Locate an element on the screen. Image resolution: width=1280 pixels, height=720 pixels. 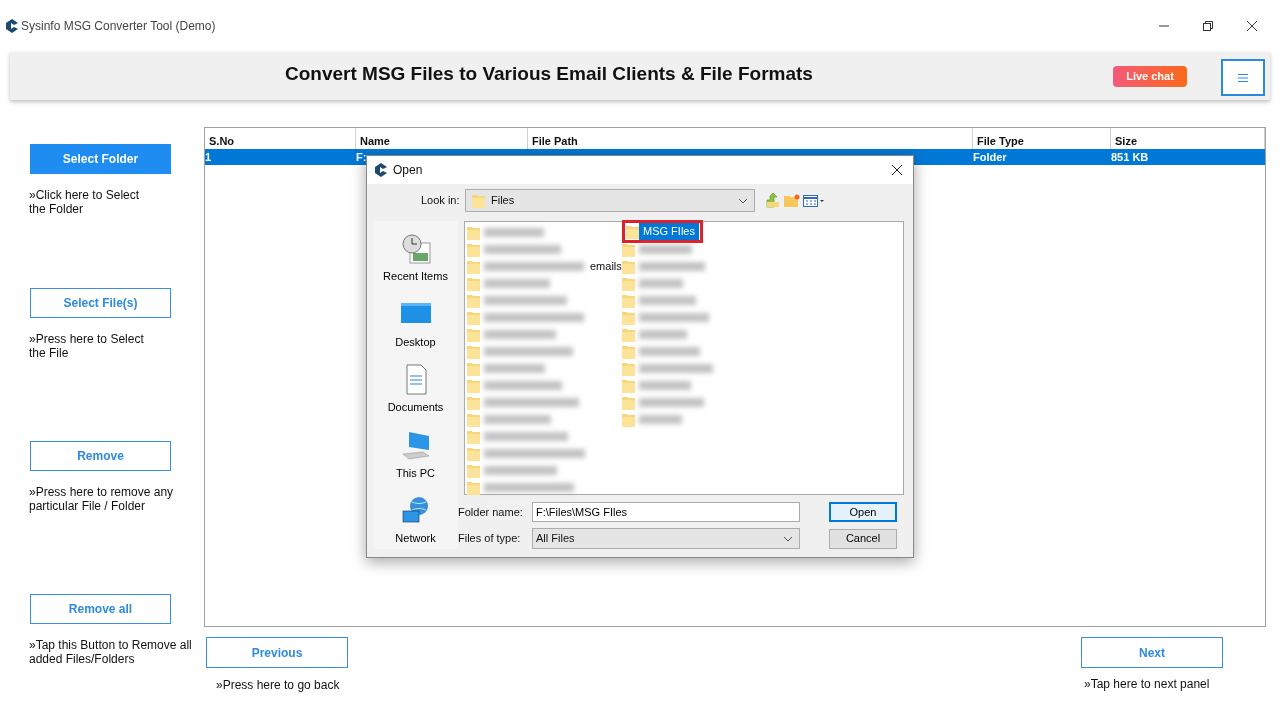
hint-text: »Tap here to next panel is located at coordinates (1147, 684).